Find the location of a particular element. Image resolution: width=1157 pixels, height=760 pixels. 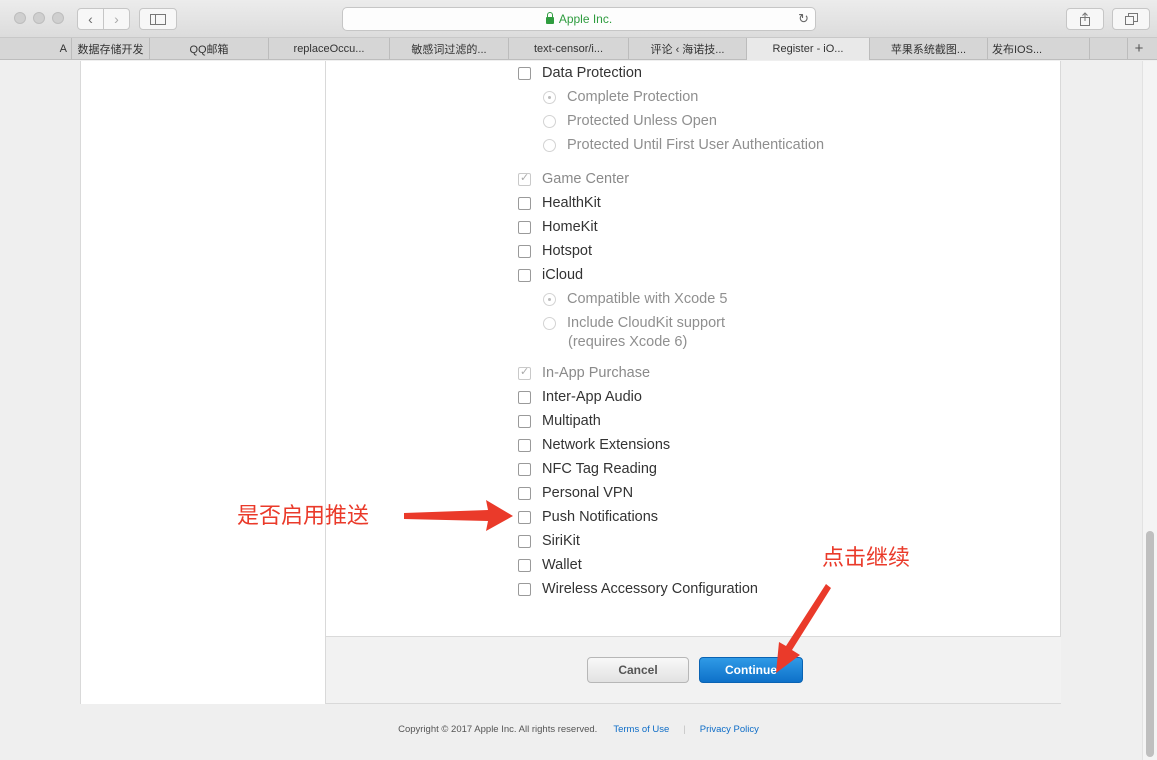

nfc-checkbox is located at coordinates (524, 469).